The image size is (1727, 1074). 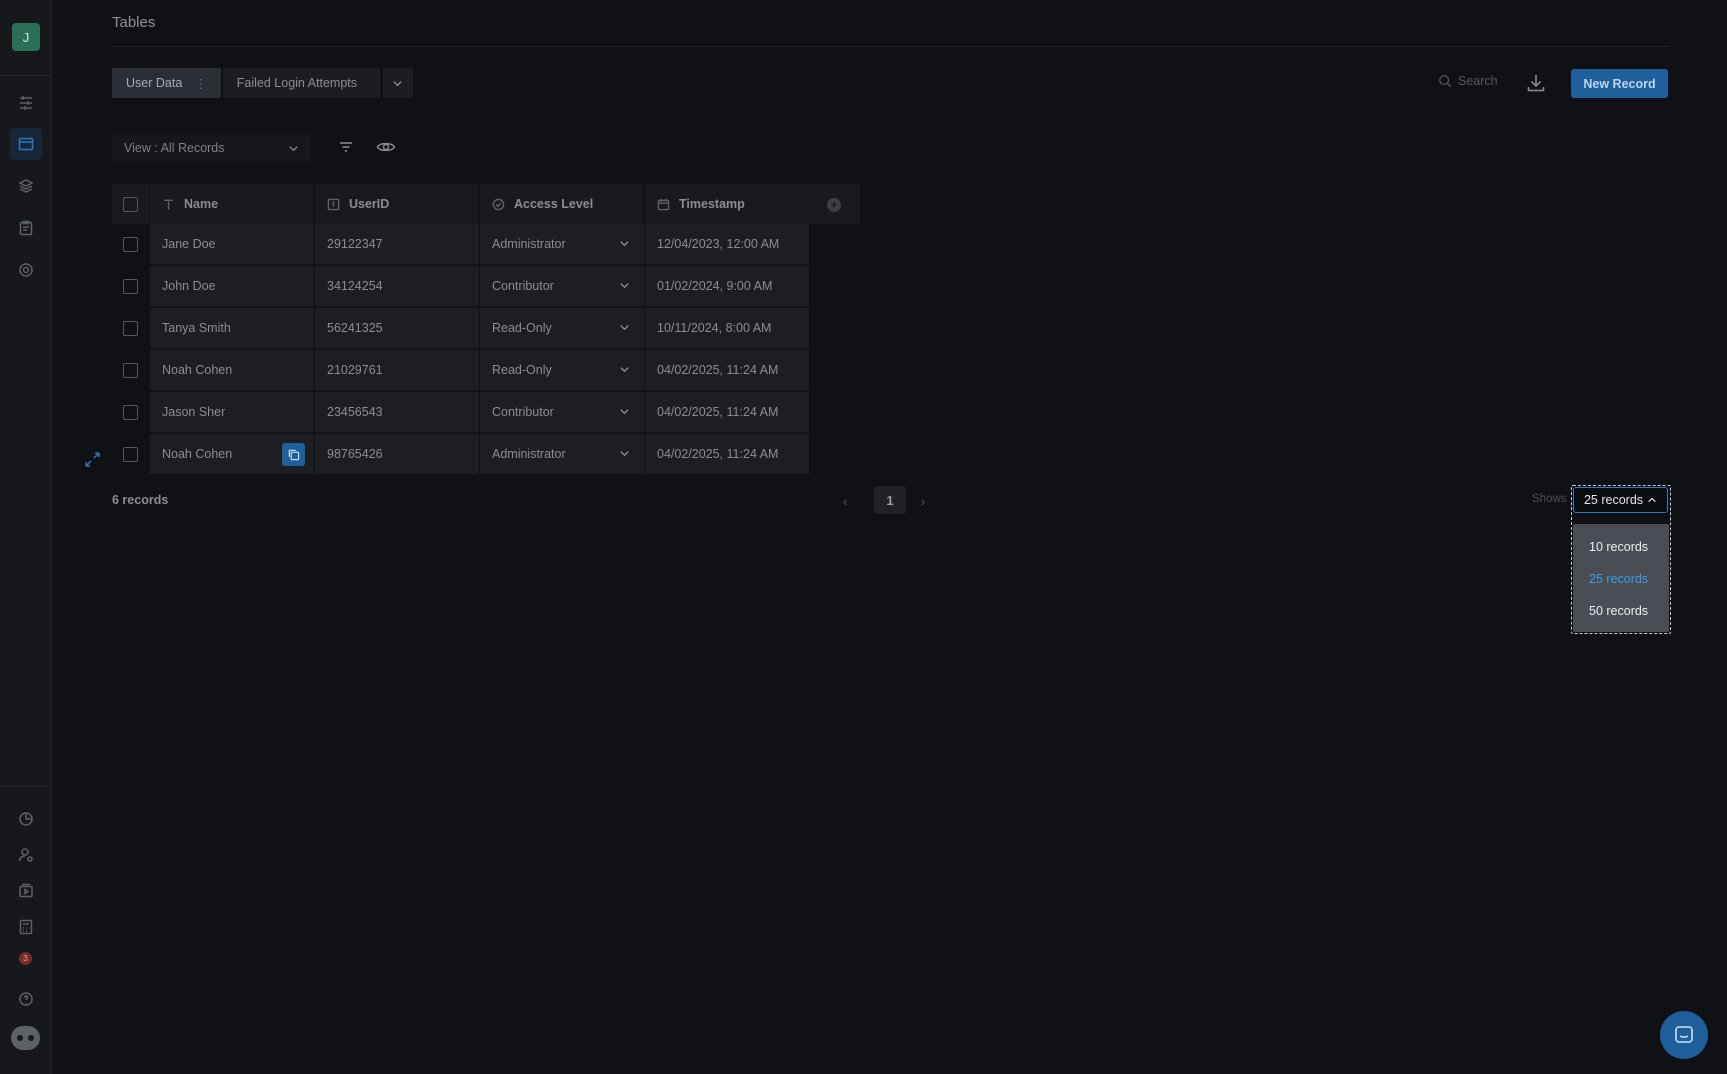 I want to click on table-cell-userid: 23456543, so click(x=397, y=412).